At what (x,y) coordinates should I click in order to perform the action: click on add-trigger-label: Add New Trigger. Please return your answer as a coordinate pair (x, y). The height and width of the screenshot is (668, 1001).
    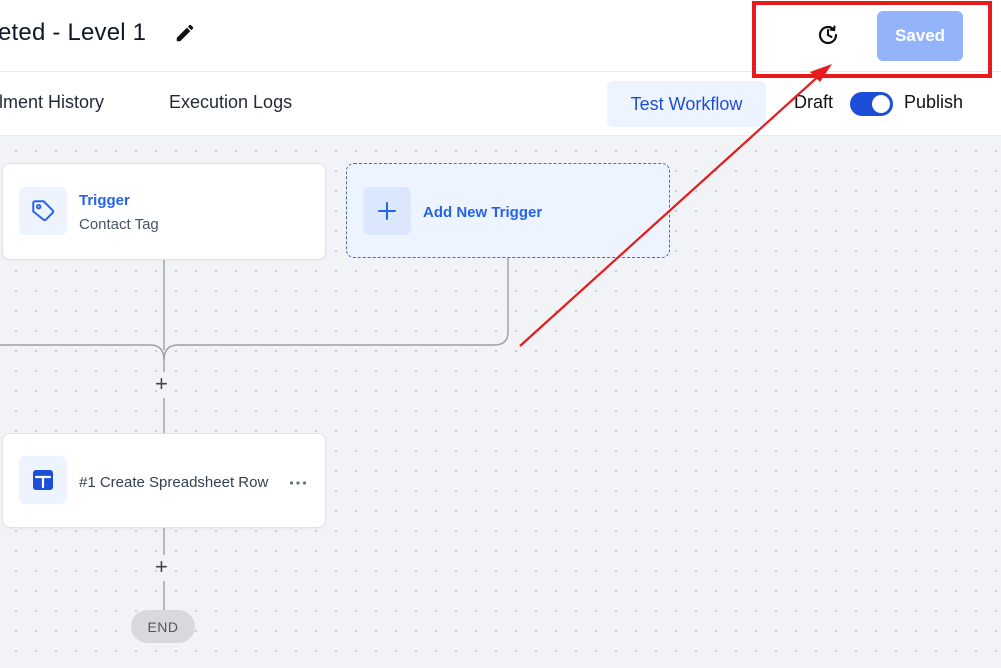
    Looking at the image, I should click on (483, 212).